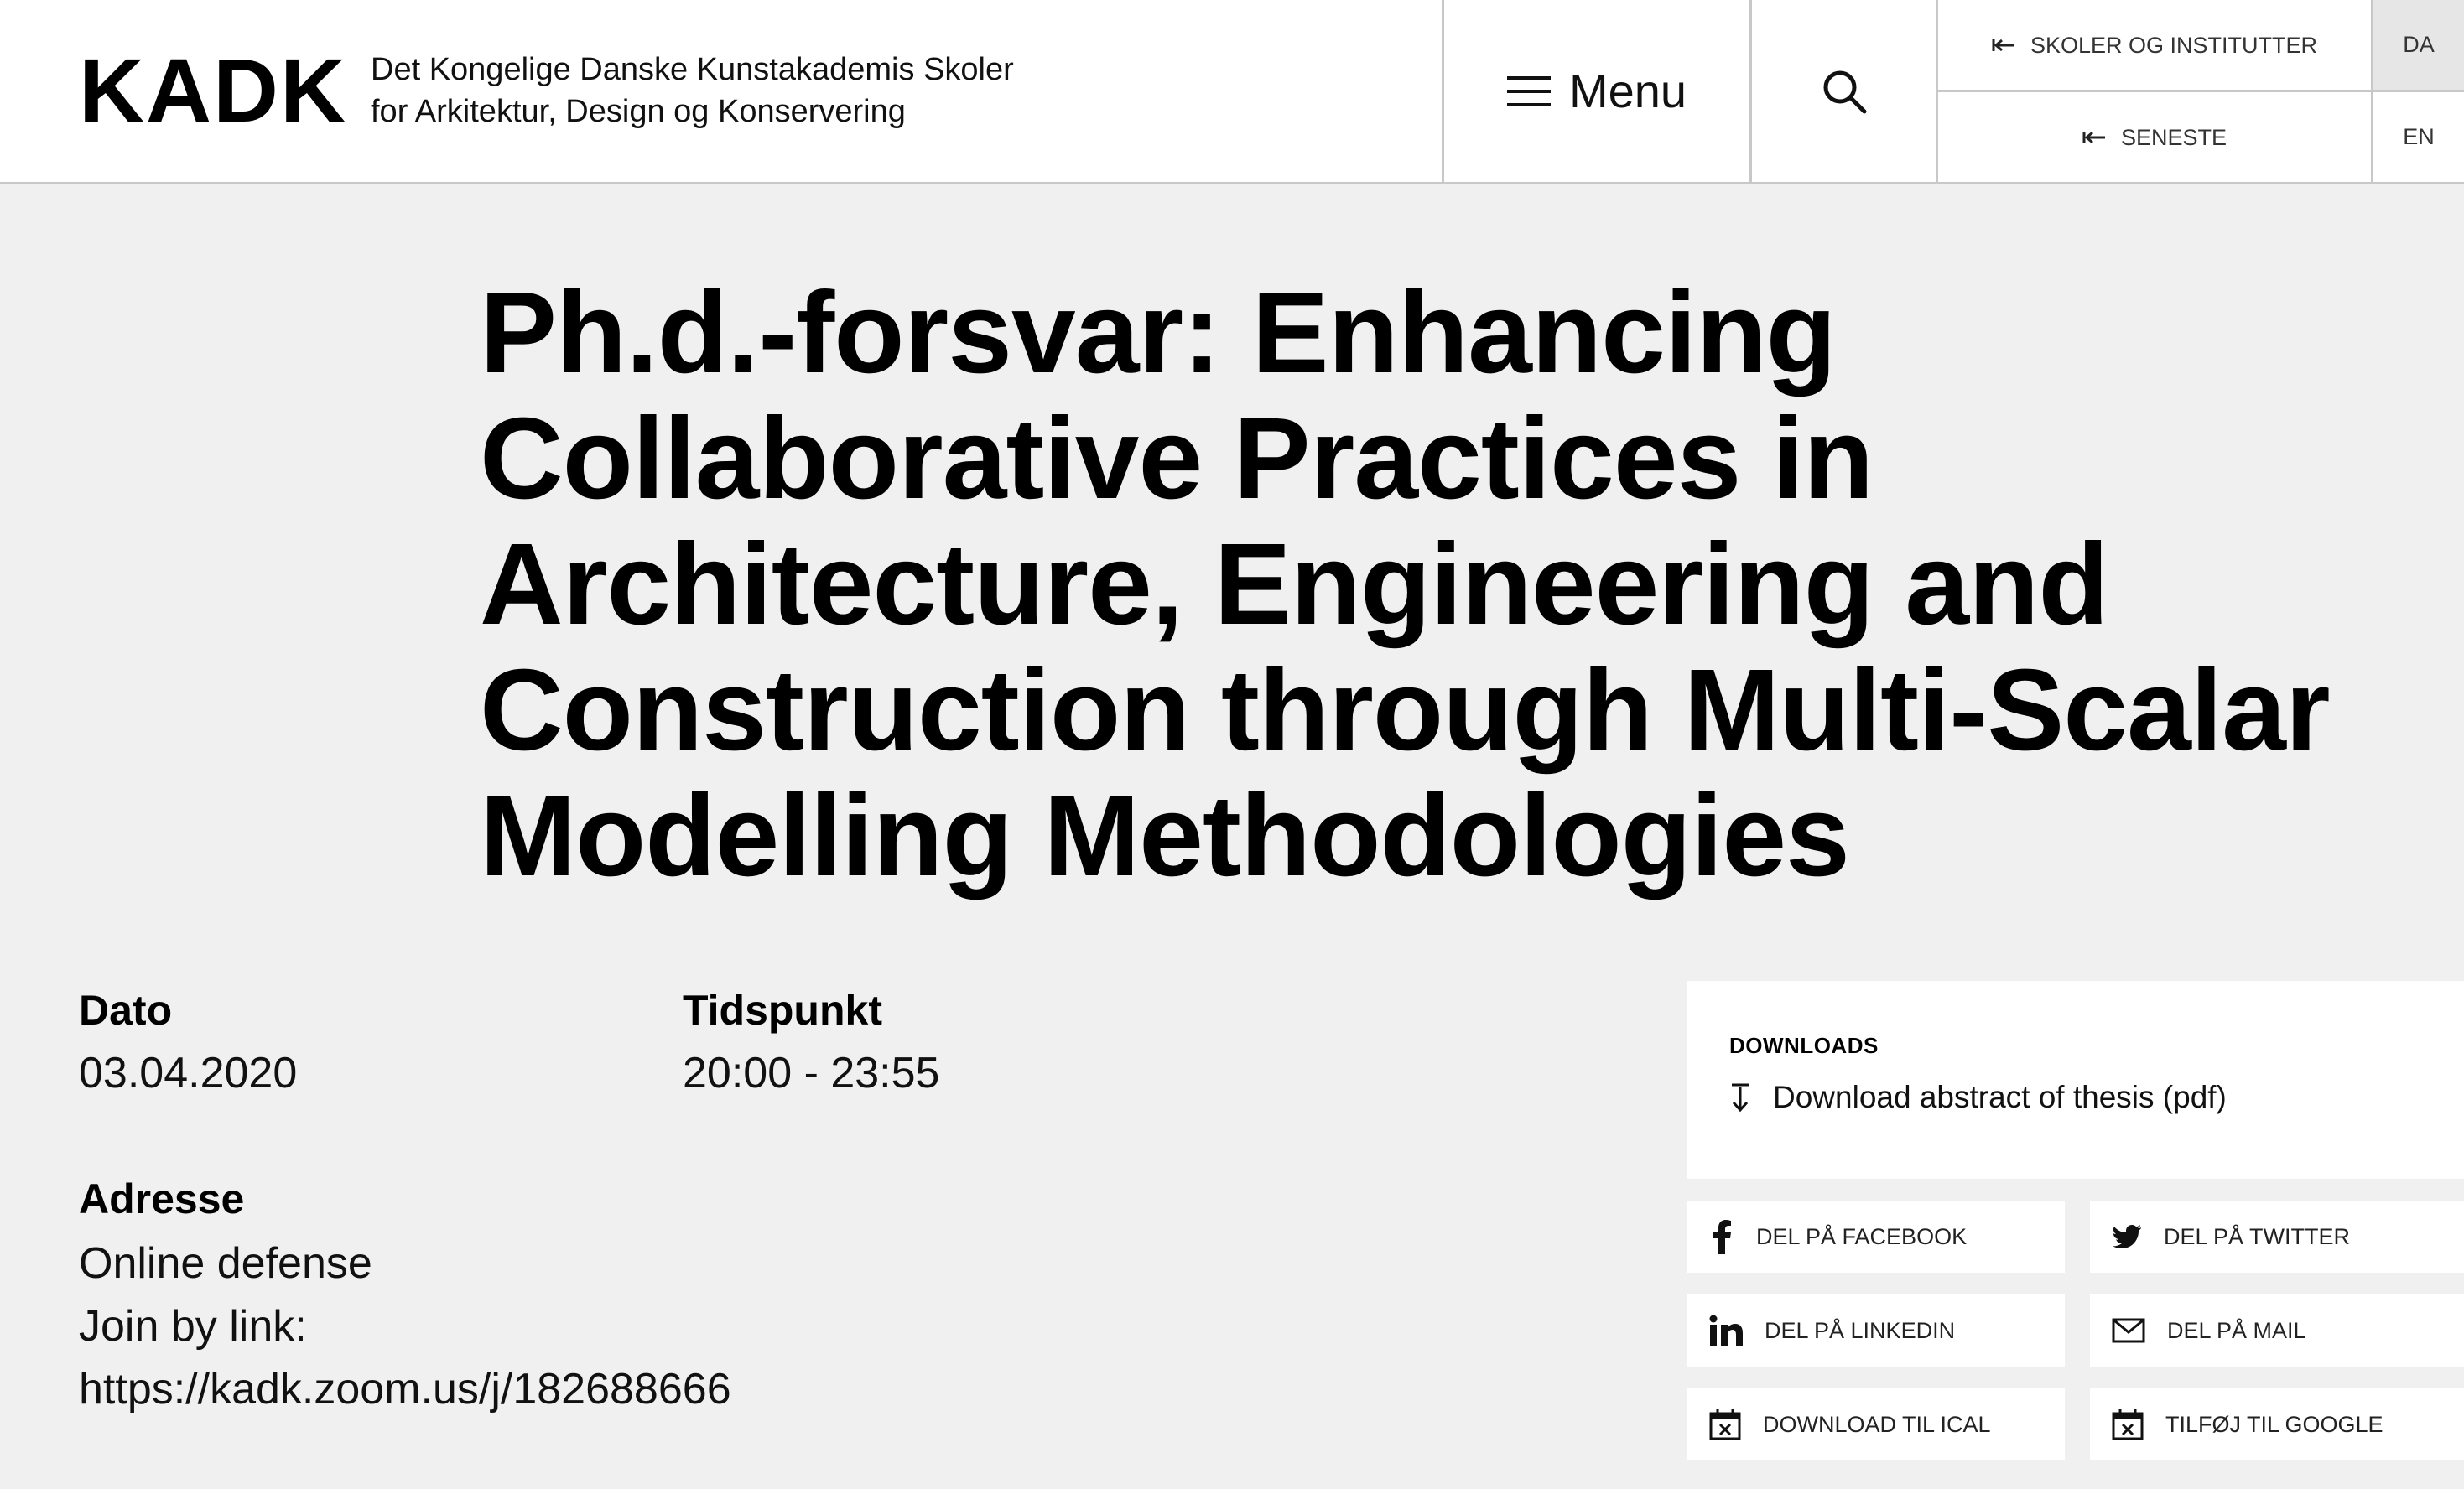 This screenshot has width=2464, height=1489. What do you see at coordinates (2128, 1330) in the screenshot?
I see `mail-icon` at bounding box center [2128, 1330].